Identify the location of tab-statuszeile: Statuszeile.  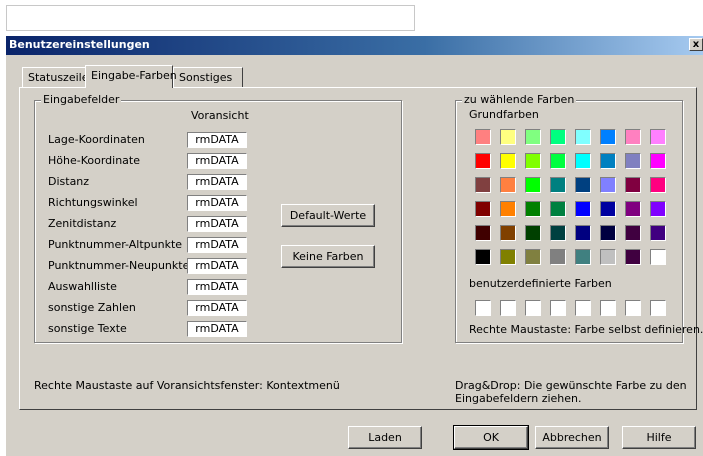
(55, 77).